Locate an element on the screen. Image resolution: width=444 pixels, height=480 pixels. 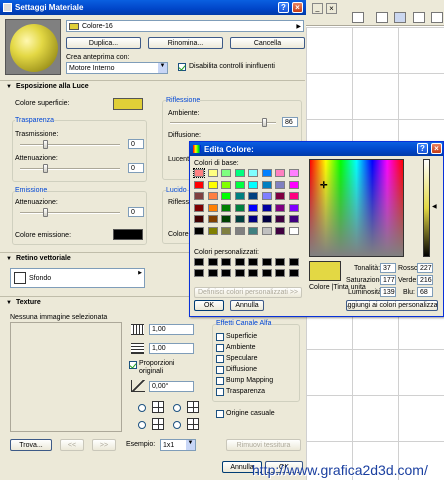
delete-button: Cancella is located at coordinates (267, 43).